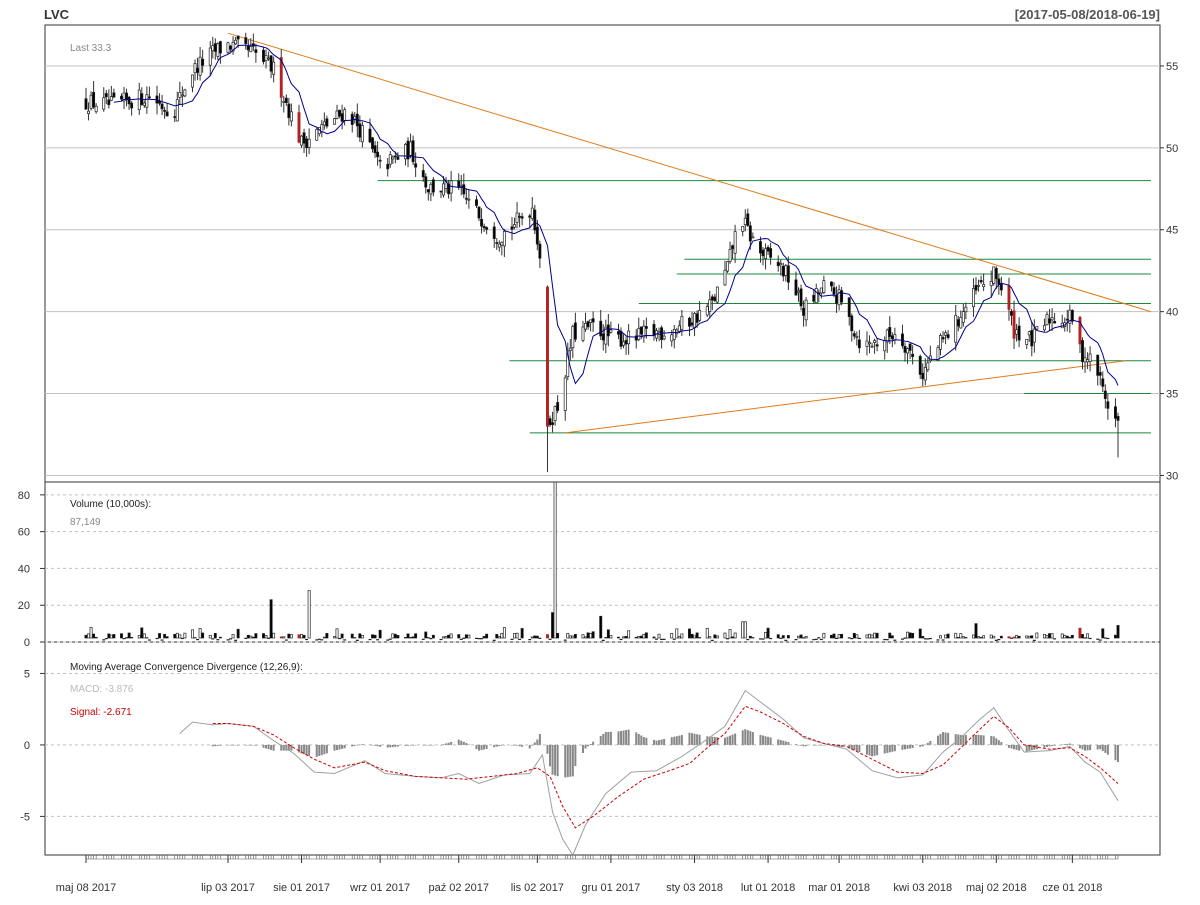  Describe the element at coordinates (537, 888) in the screenshot. I see `x-tick-label: lis 02 2017` at that location.